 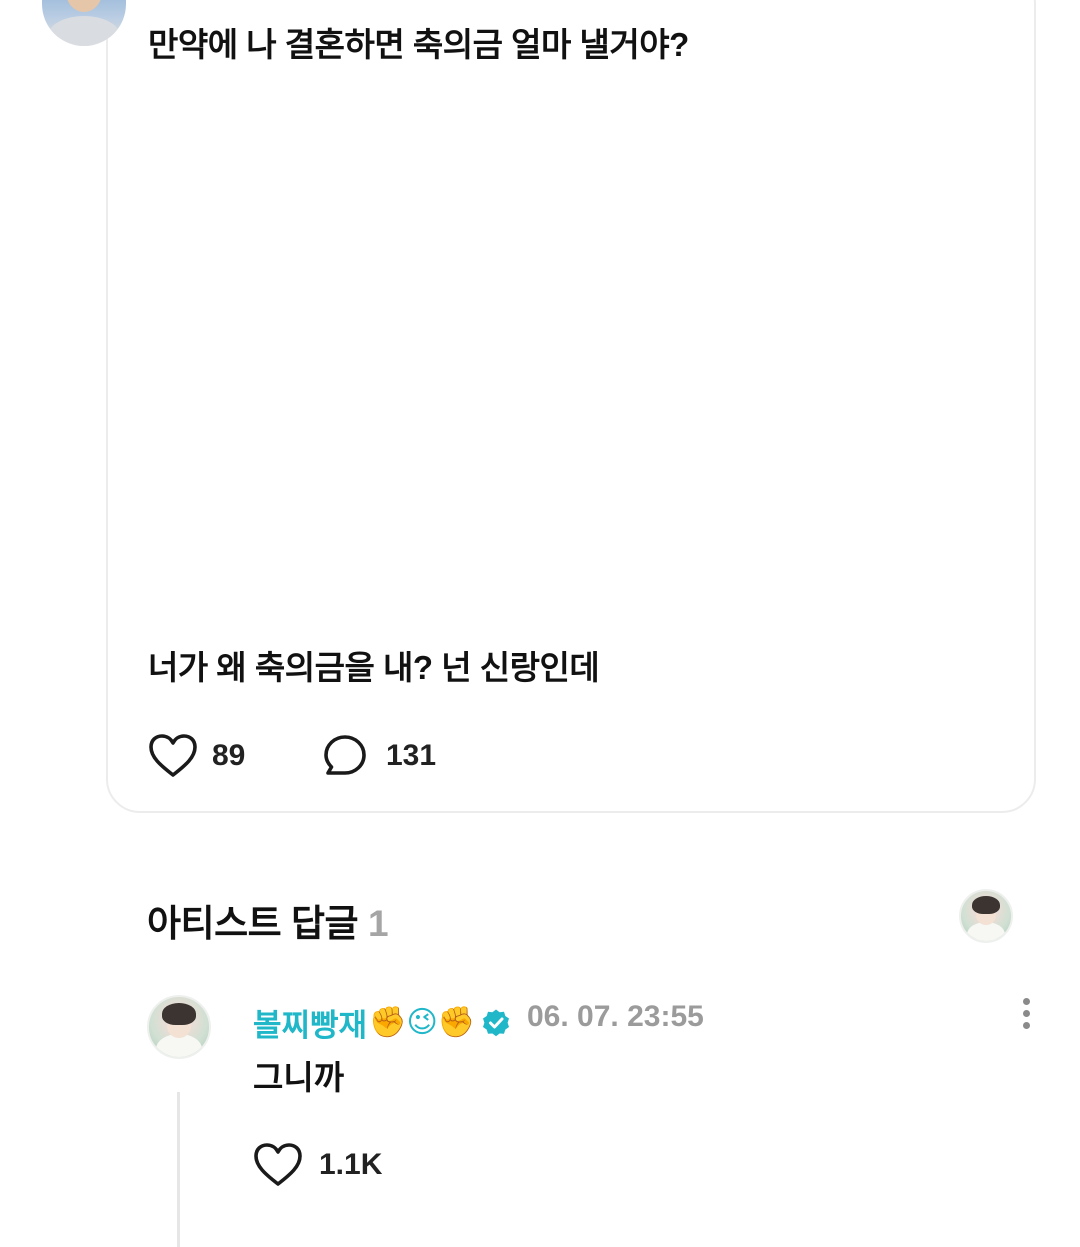 I want to click on post-author-avatar, so click(x=84, y=23).